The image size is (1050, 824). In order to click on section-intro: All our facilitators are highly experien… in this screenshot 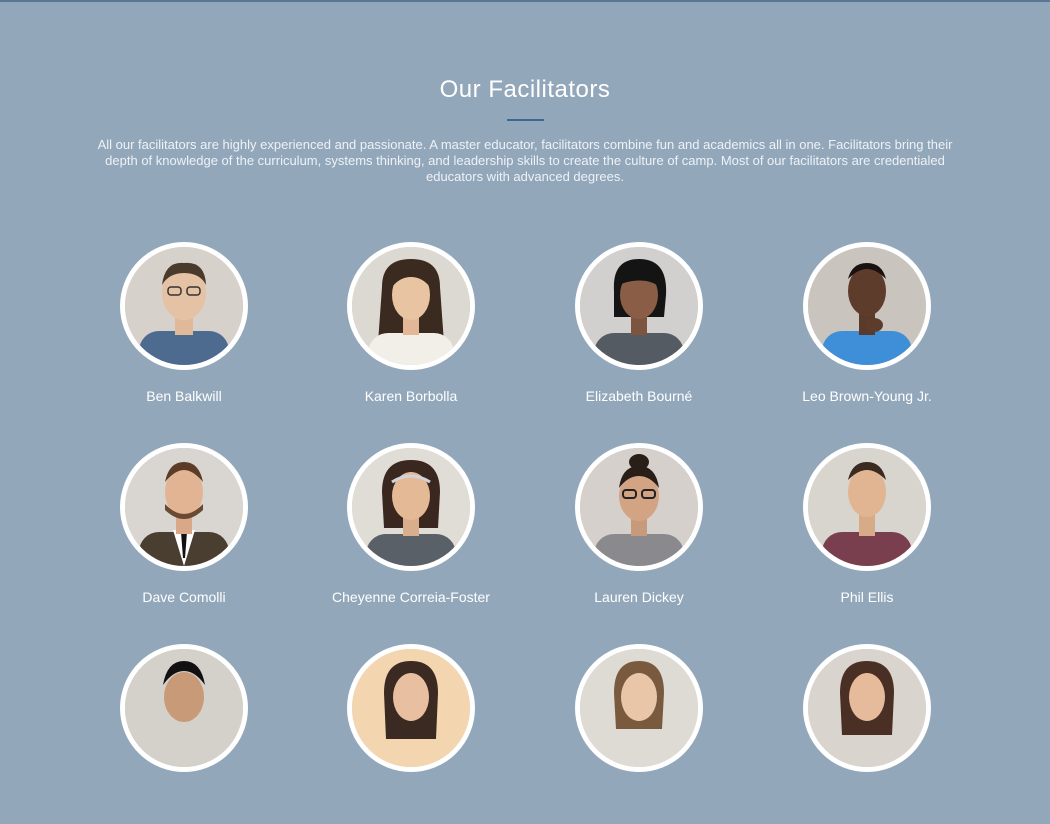, I will do `click(525, 160)`.